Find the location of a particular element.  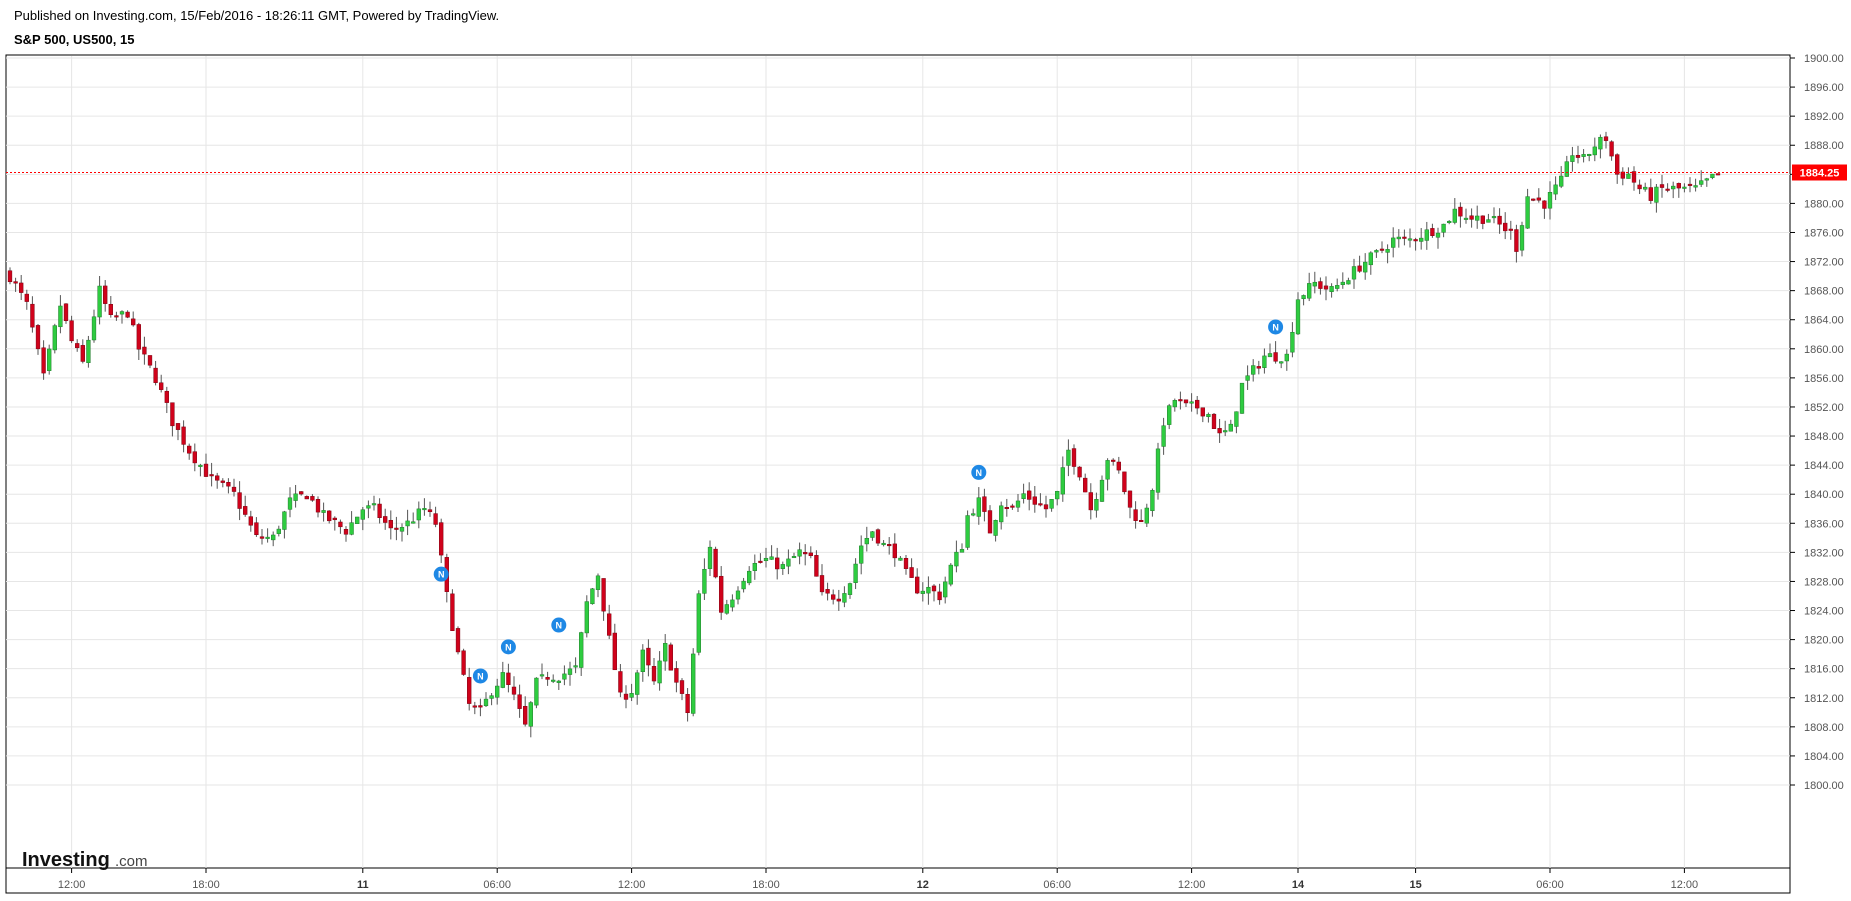

time-tick-label: 18:00 is located at coordinates (766, 885).